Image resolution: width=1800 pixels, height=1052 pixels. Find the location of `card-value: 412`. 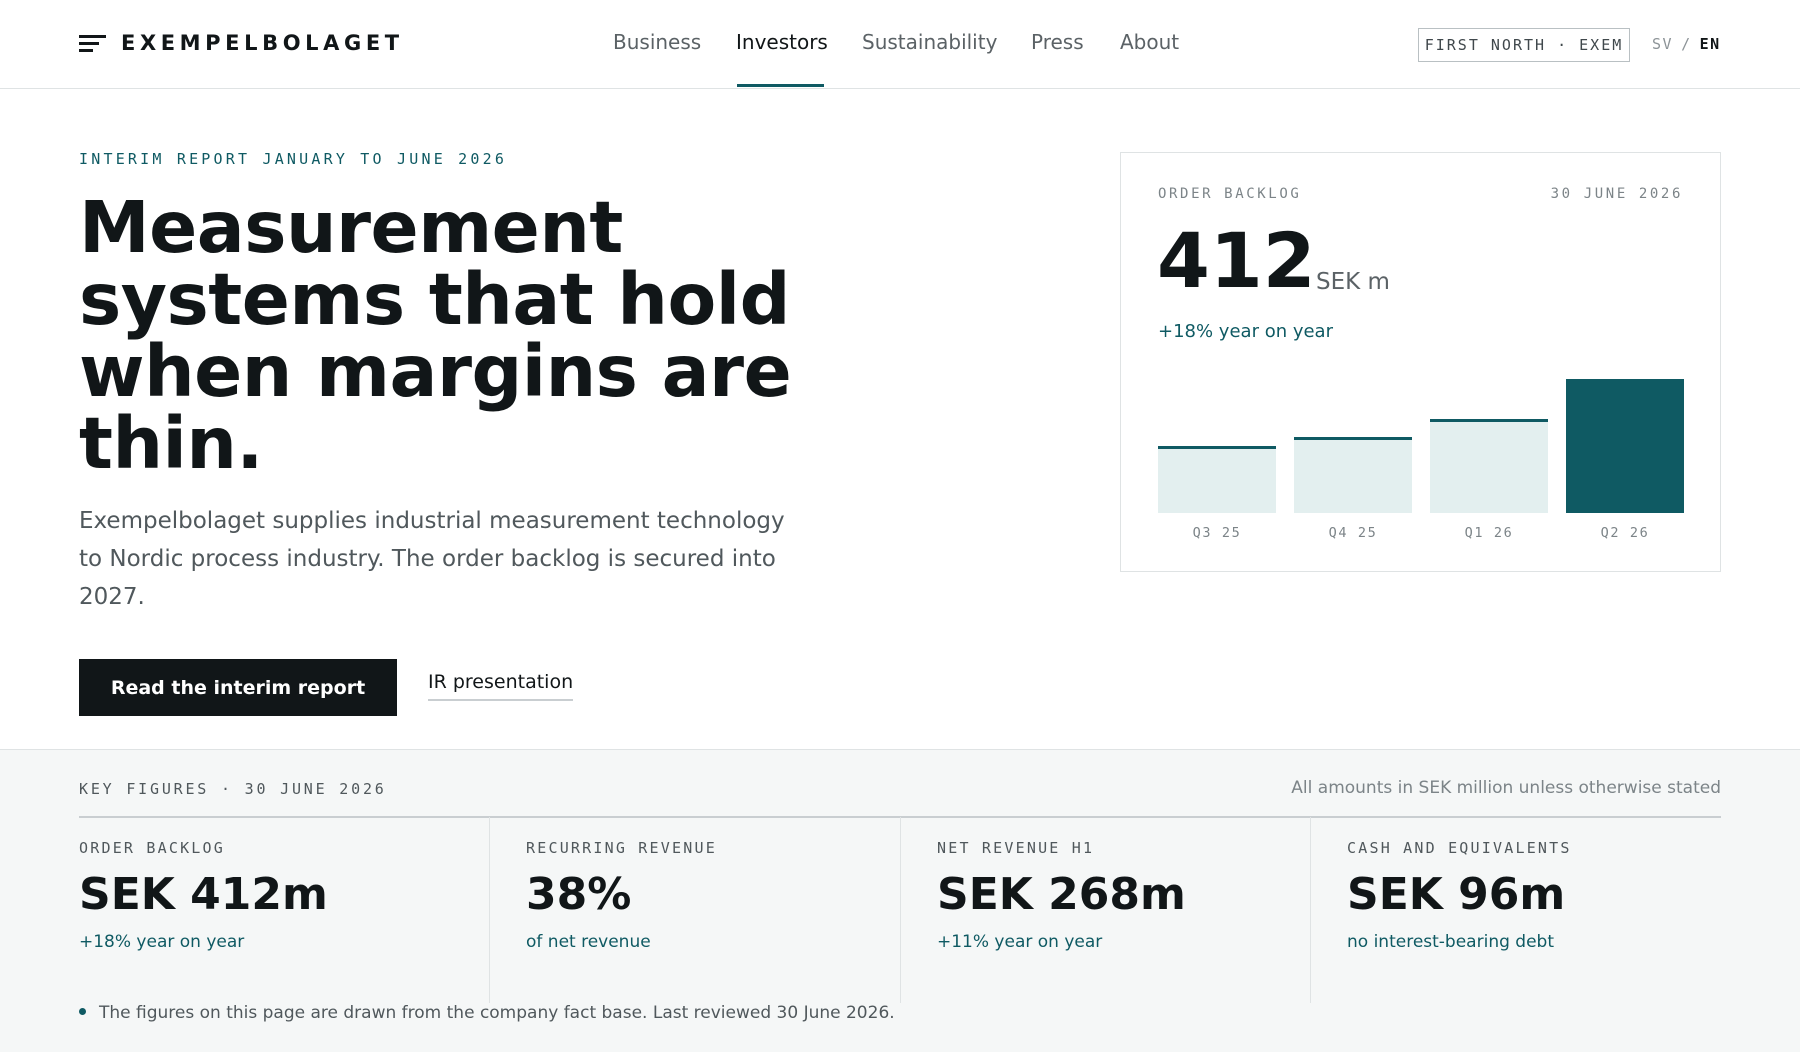

card-value: 412 is located at coordinates (1236, 260).